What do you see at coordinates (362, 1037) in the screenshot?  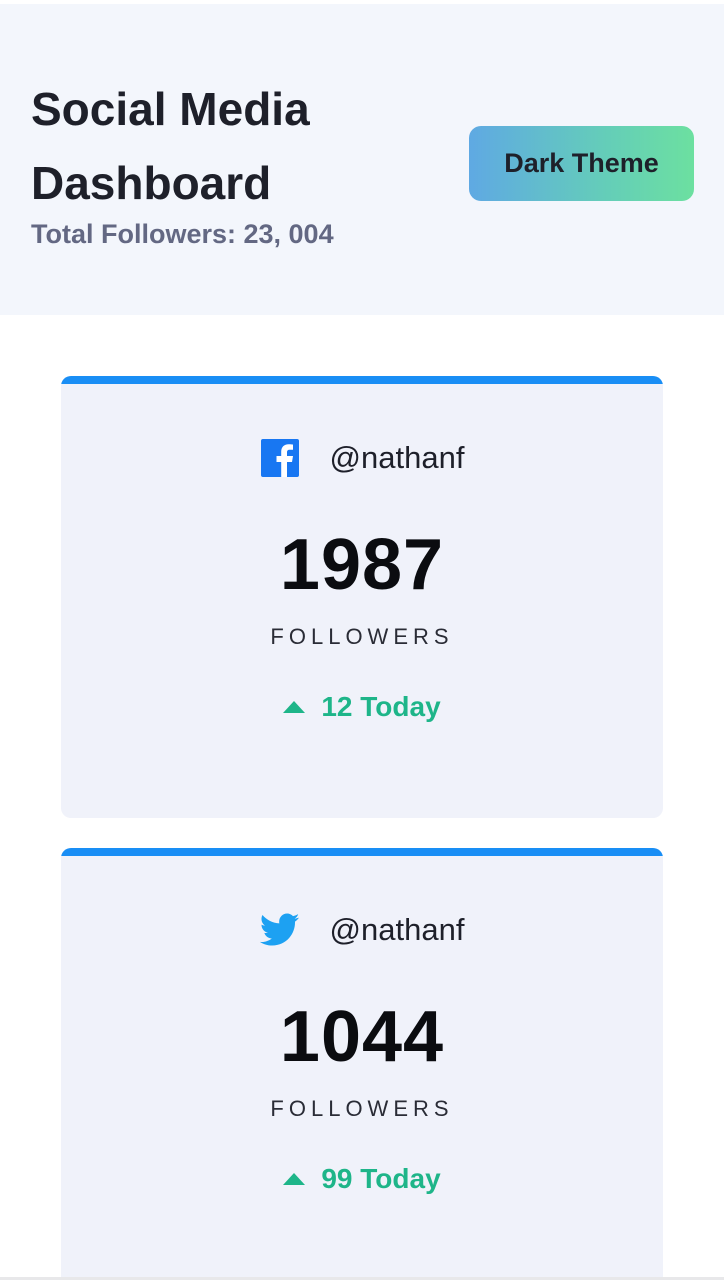 I see `follower-count: 1044` at bounding box center [362, 1037].